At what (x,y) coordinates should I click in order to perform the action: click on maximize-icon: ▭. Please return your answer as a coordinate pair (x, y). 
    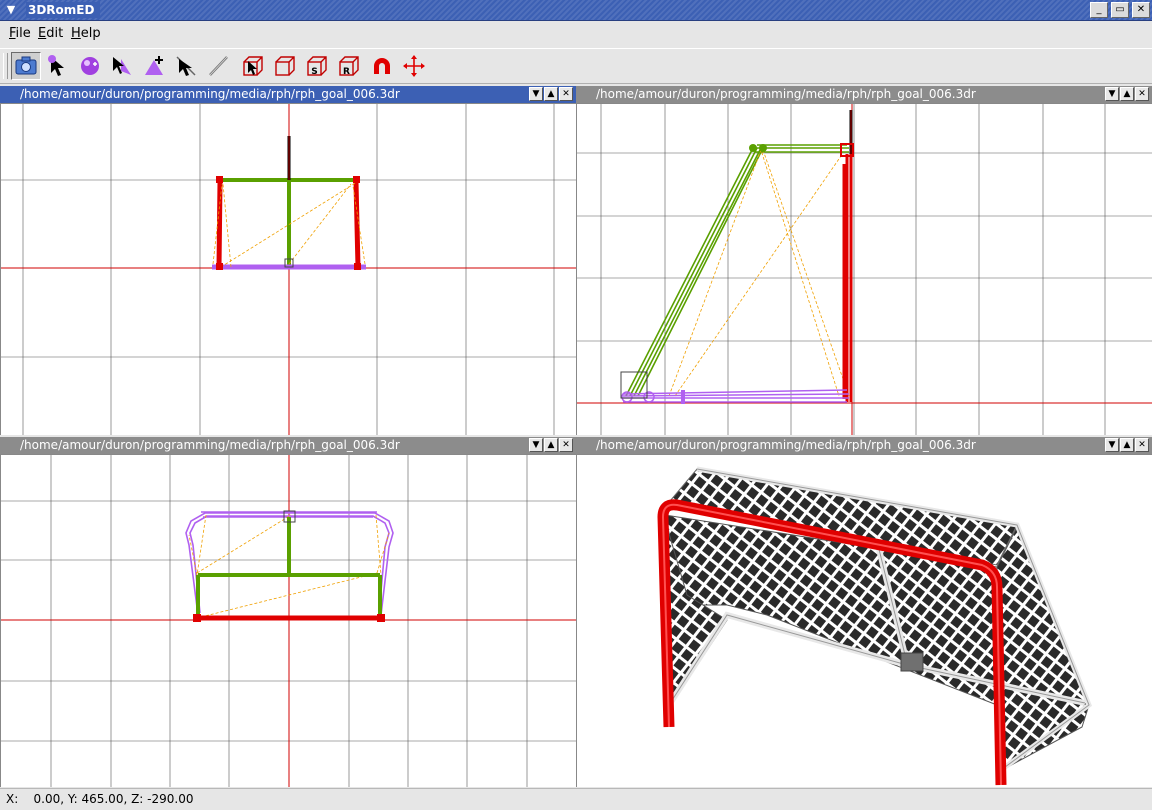
    Looking at the image, I should click on (1120, 10).